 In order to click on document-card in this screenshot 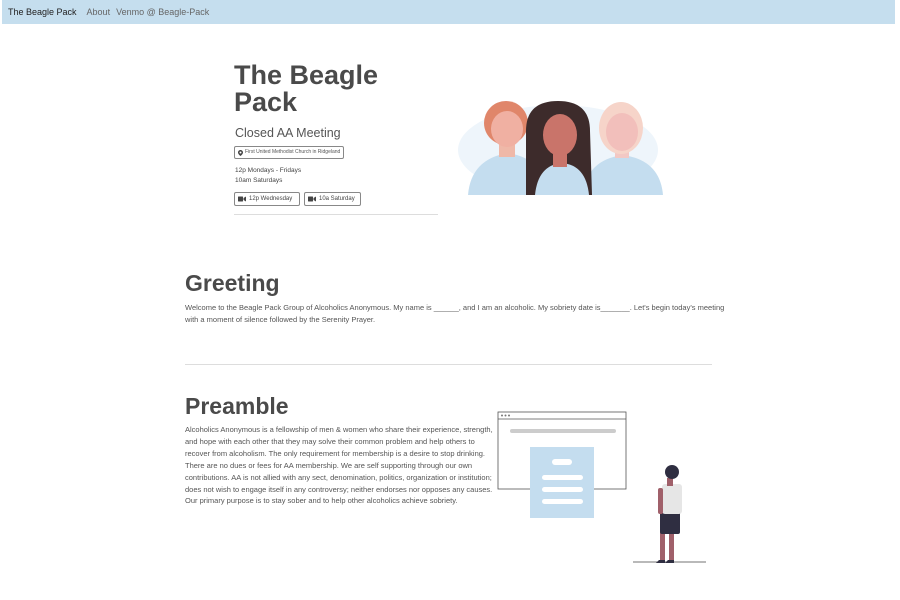, I will do `click(562, 482)`.